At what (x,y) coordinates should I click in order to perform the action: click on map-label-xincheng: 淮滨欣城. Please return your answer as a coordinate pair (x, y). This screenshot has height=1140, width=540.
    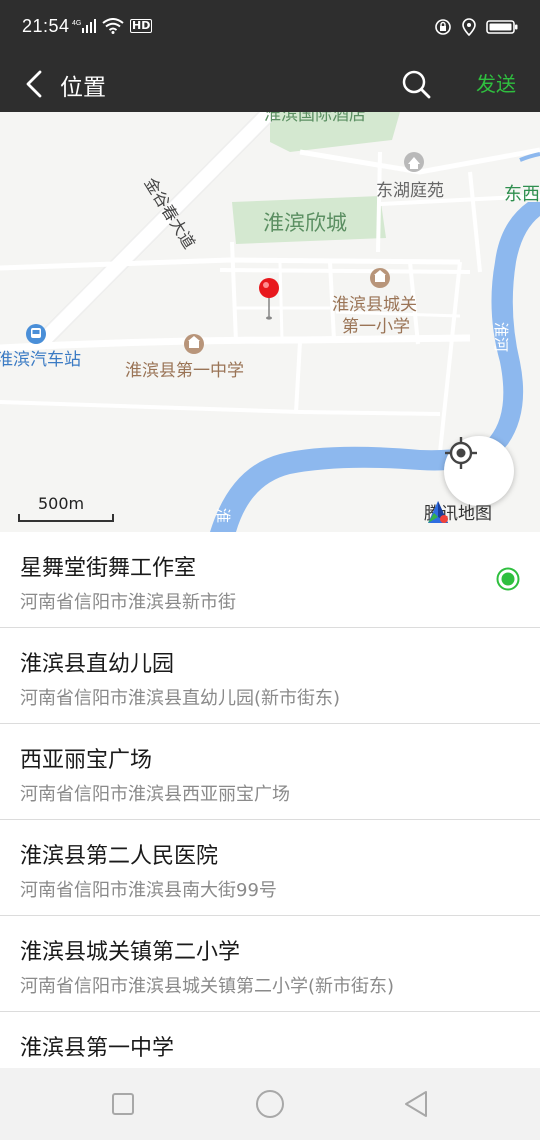
    Looking at the image, I should click on (305, 223).